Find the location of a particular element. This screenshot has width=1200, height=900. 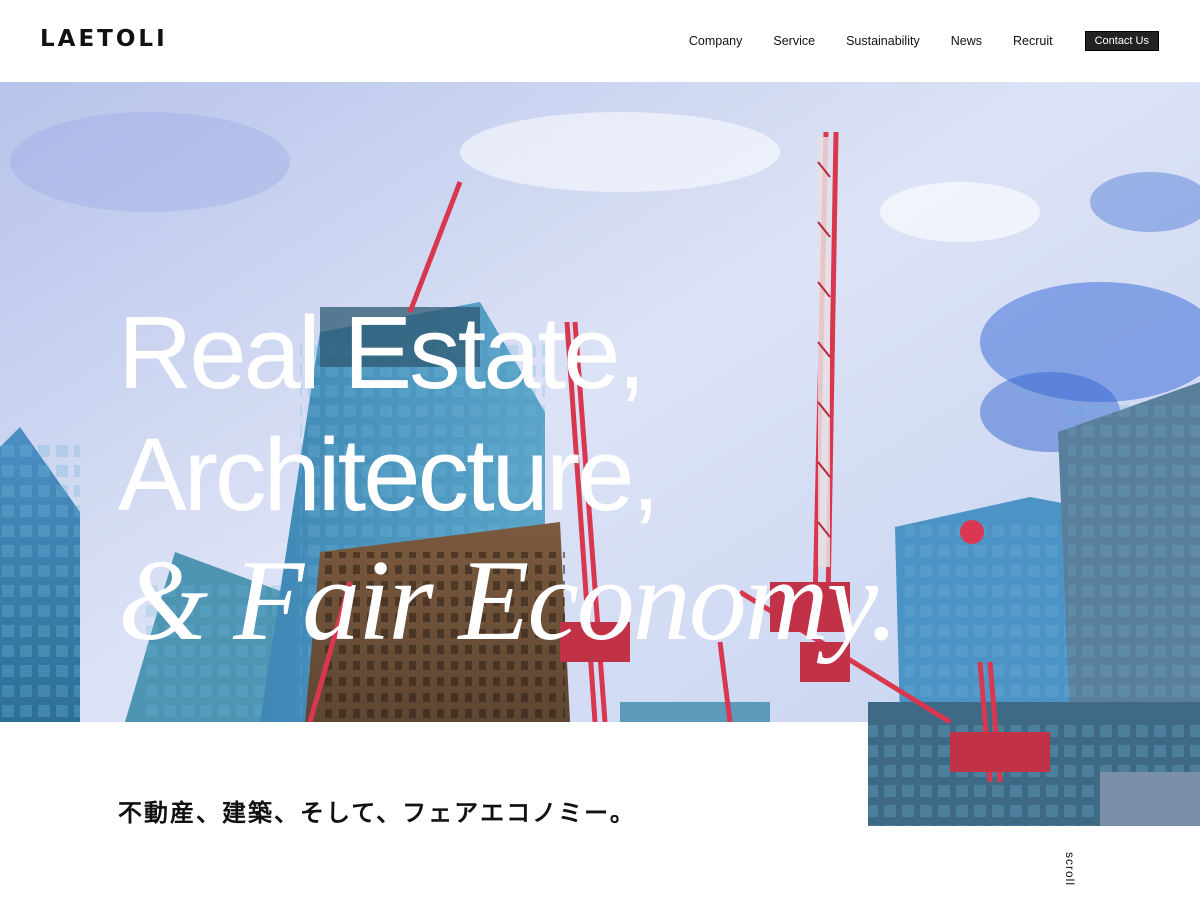

nav-service: Service is located at coordinates (794, 41).